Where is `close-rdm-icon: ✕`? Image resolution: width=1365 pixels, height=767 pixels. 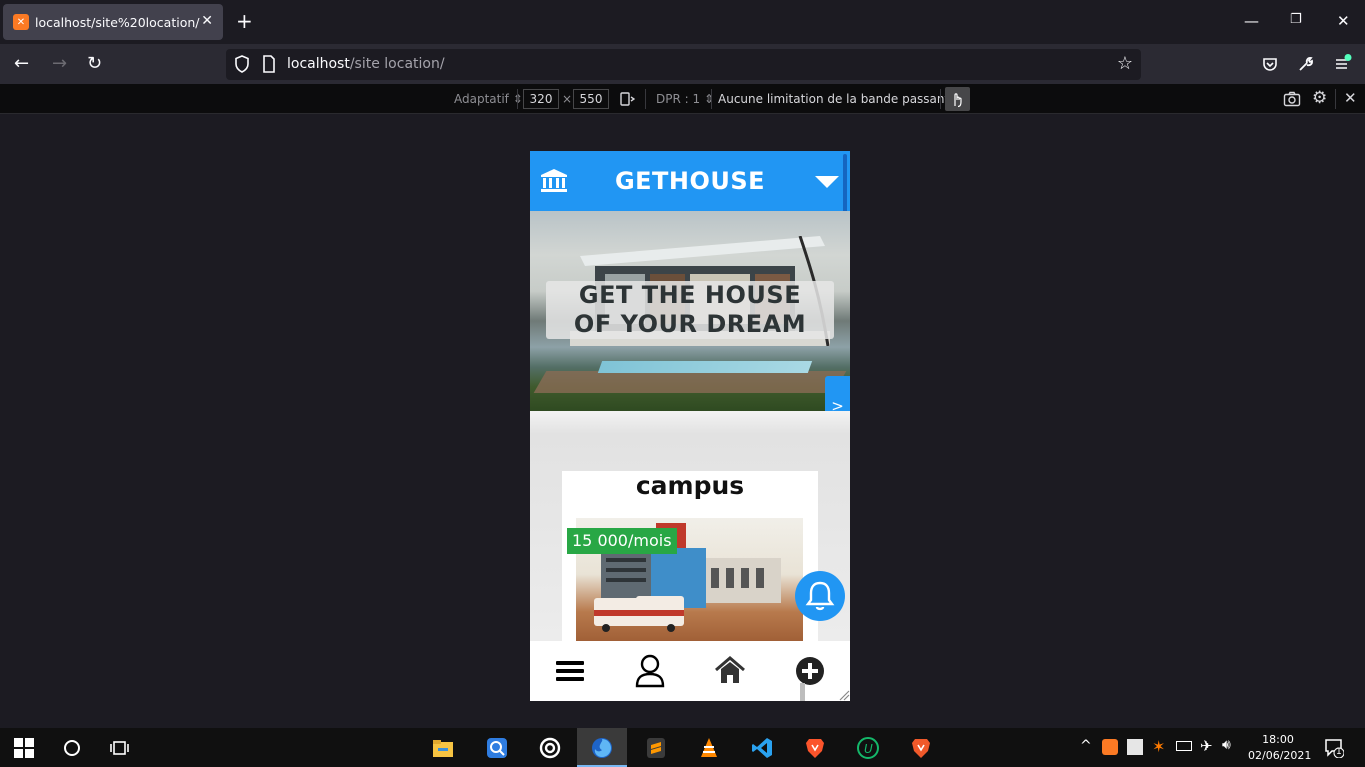 close-rdm-icon: ✕ is located at coordinates (1350, 98).